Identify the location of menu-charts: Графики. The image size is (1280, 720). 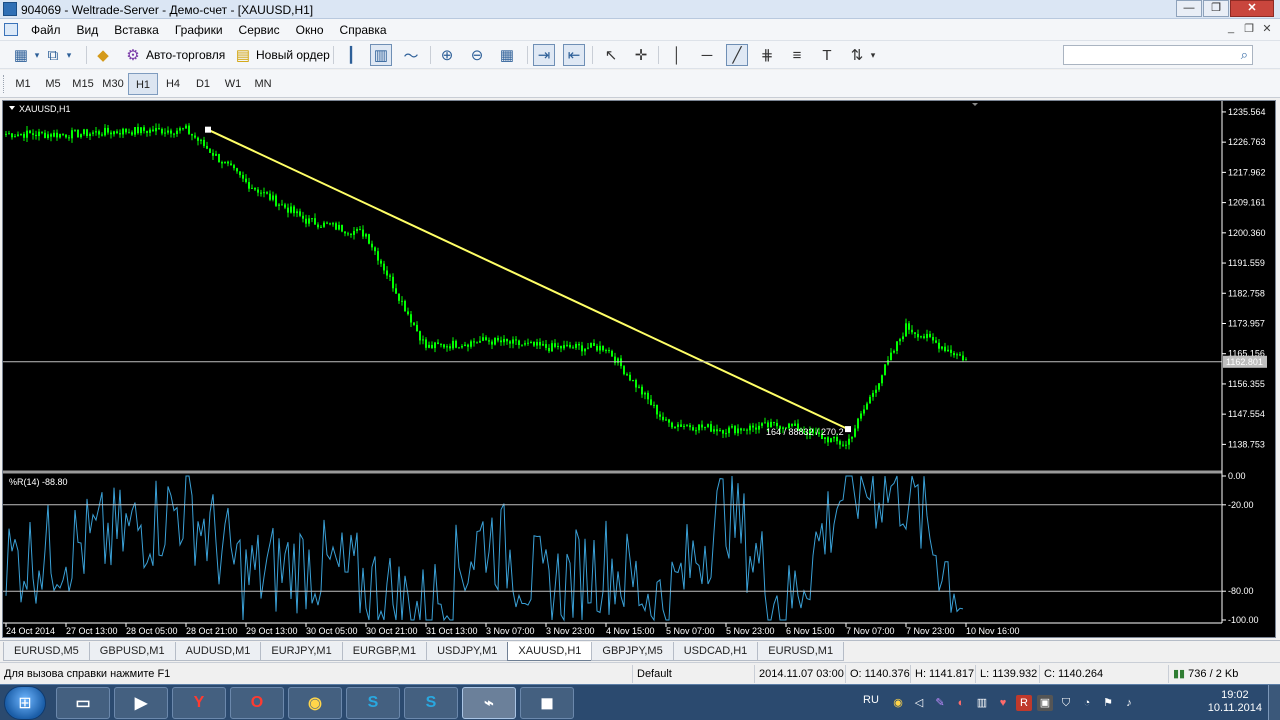
(200, 30).